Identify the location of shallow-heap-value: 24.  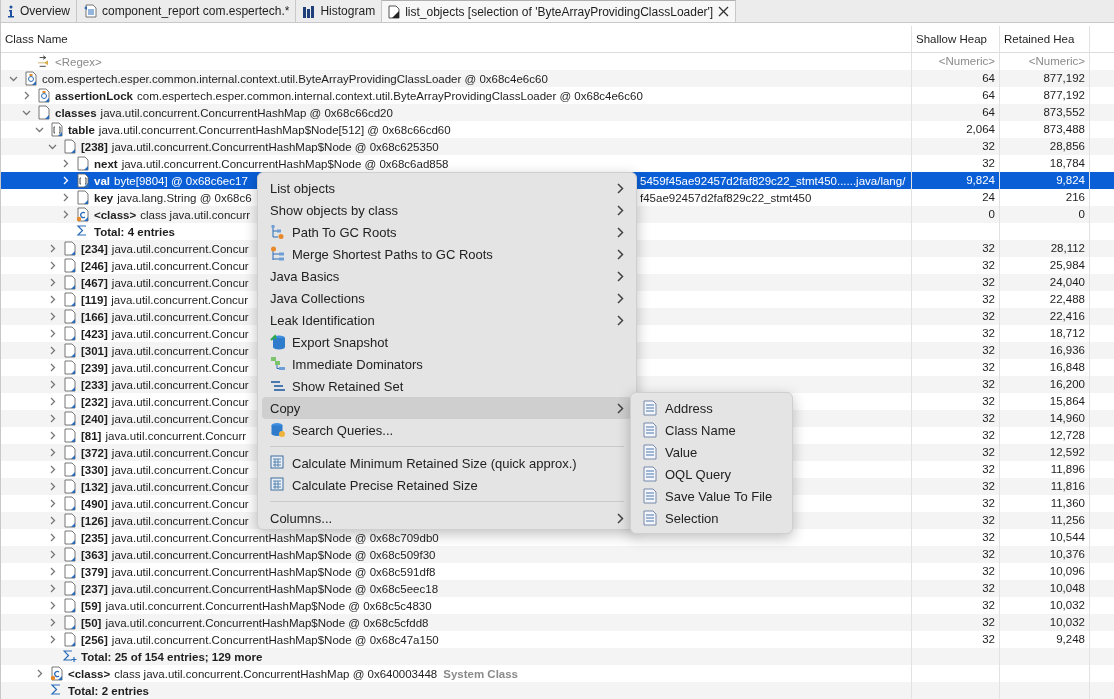
(988, 197).